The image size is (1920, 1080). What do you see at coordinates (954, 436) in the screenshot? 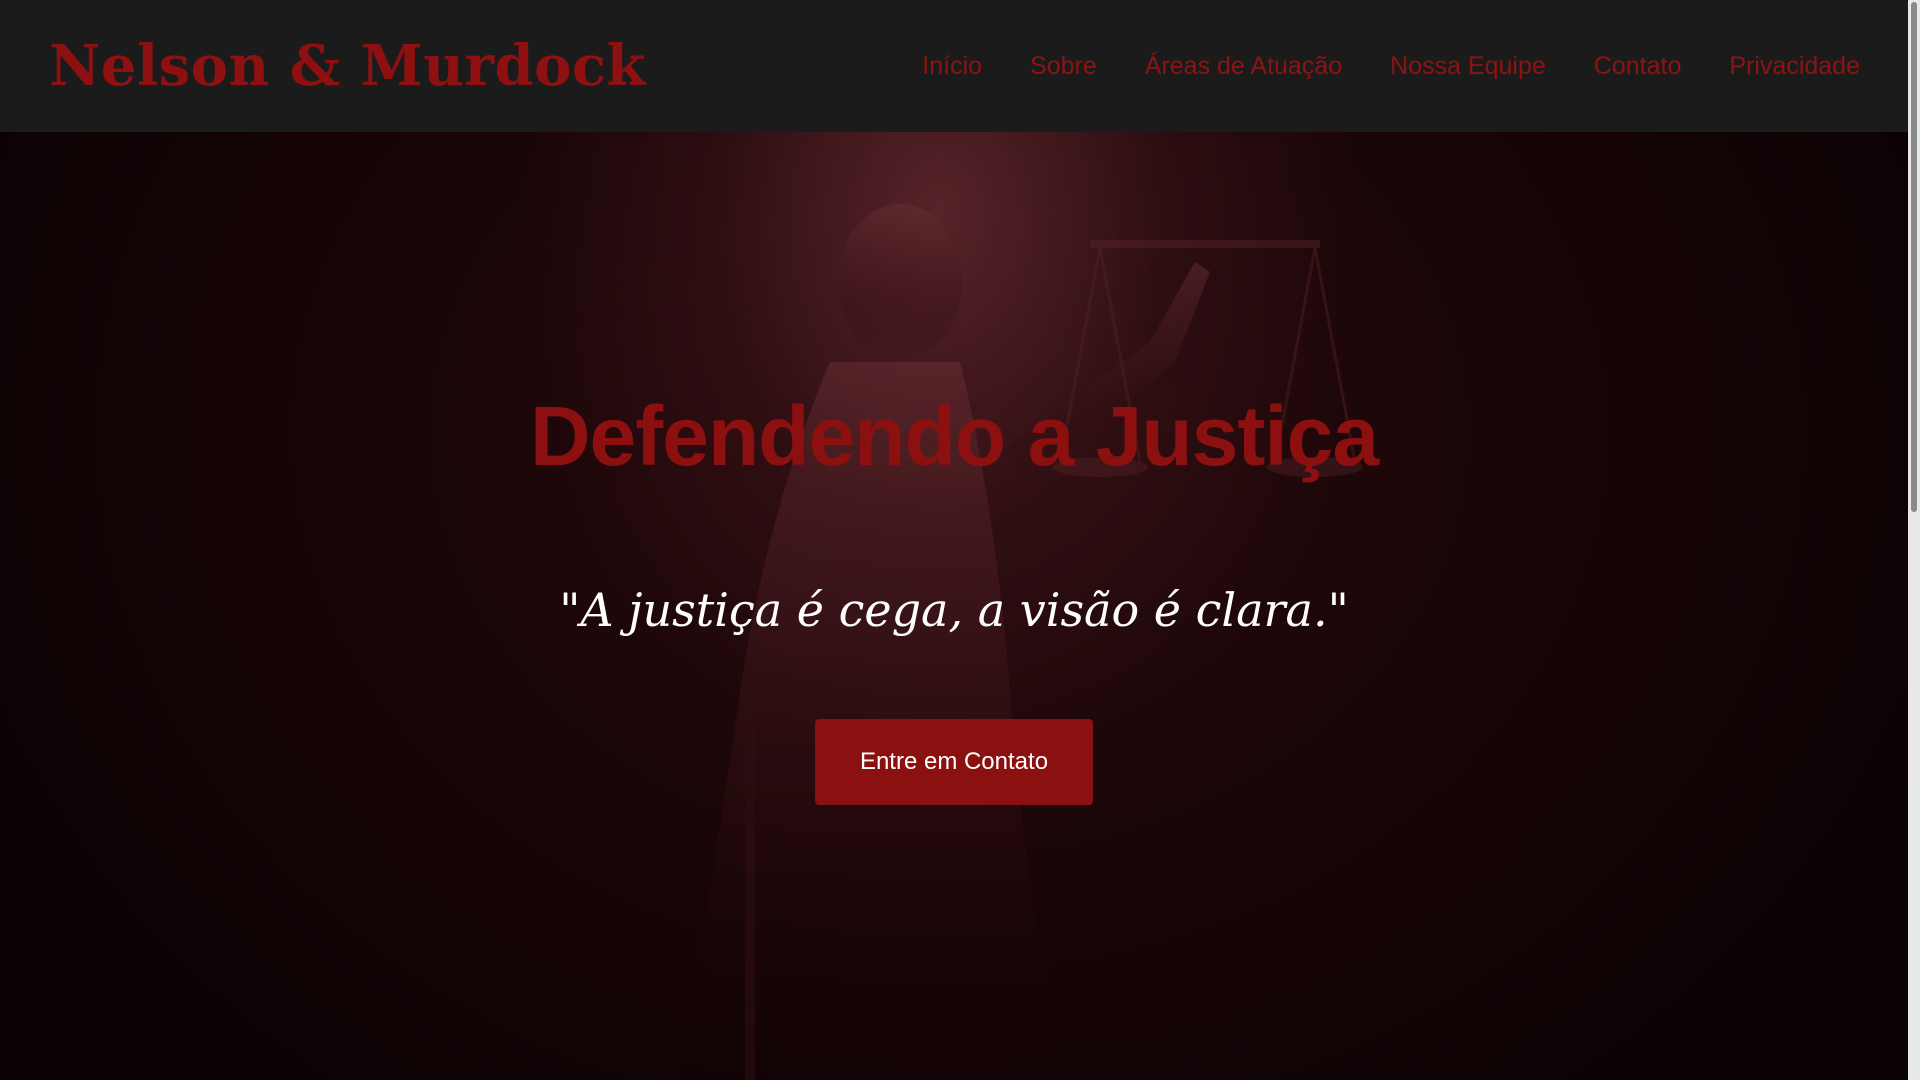
I see `hero-title: Defendendo a Justiça` at bounding box center [954, 436].